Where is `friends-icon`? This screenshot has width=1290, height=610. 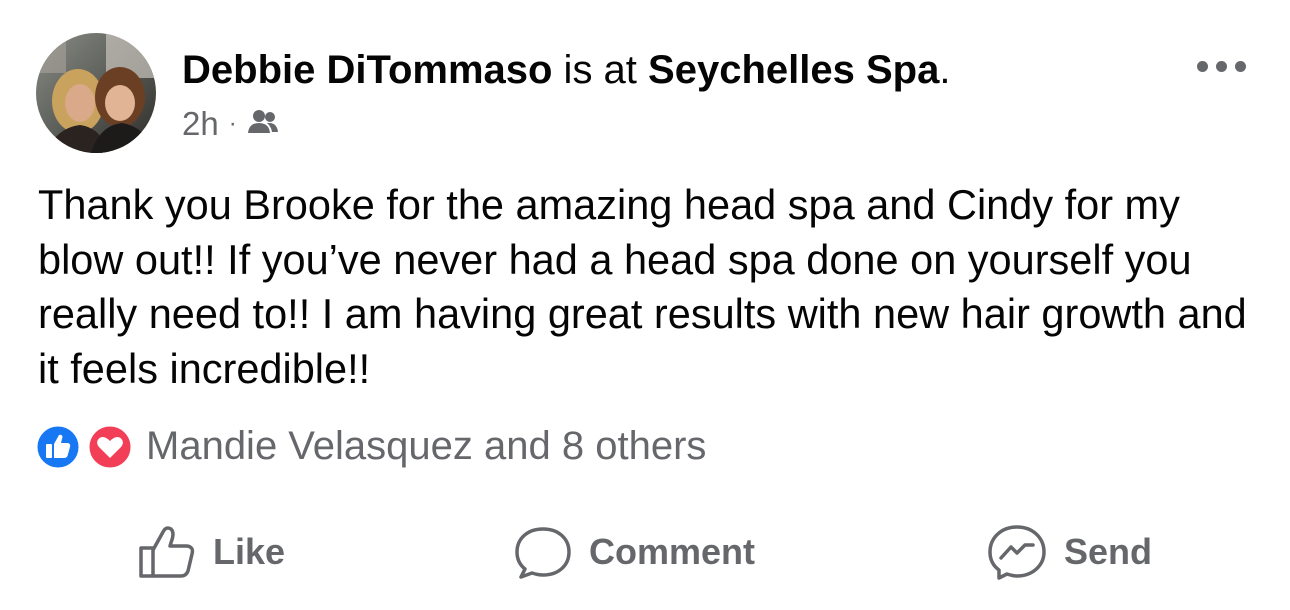
friends-icon is located at coordinates (263, 124).